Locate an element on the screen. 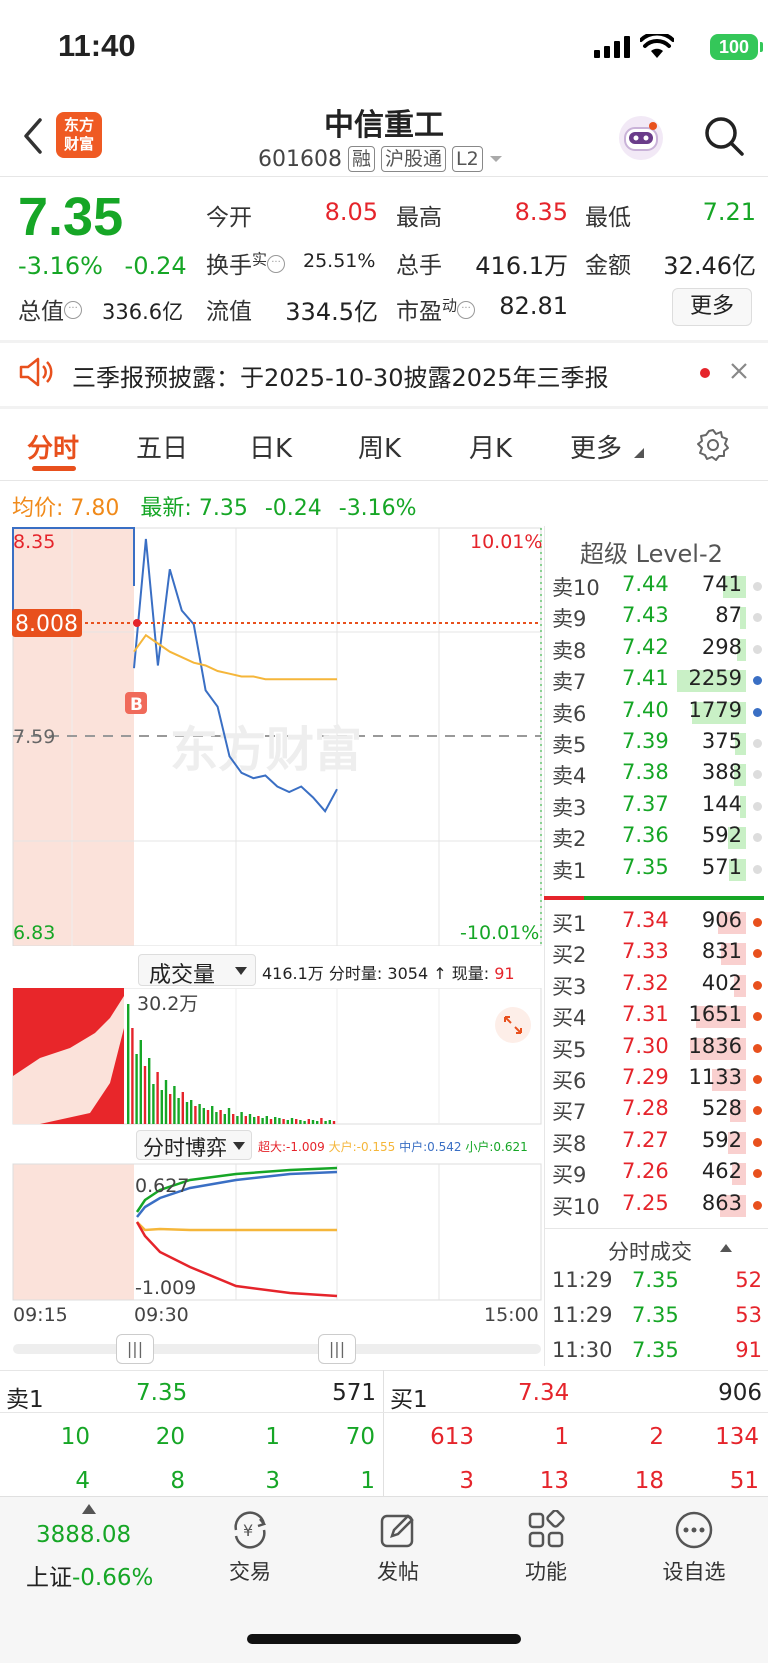 The image size is (768, 1663). bid-row: 买5 7.30 1836 is located at coordinates (659, 1047).